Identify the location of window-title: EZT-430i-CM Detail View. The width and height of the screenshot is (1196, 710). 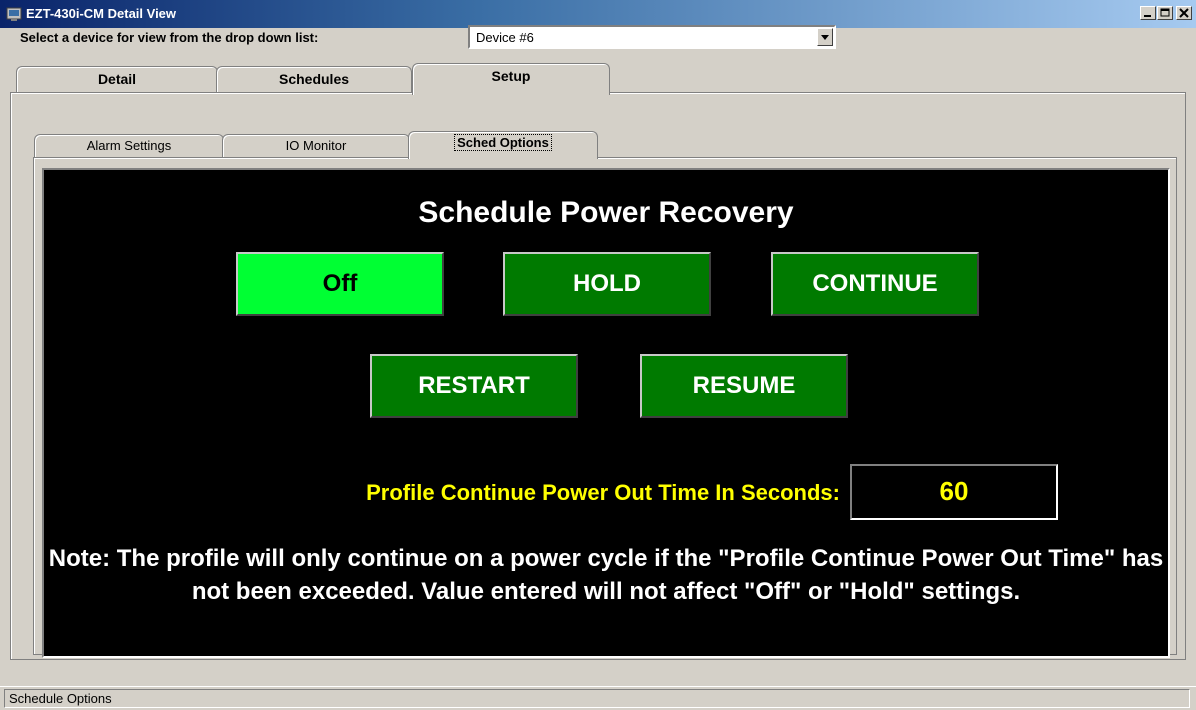
(101, 13).